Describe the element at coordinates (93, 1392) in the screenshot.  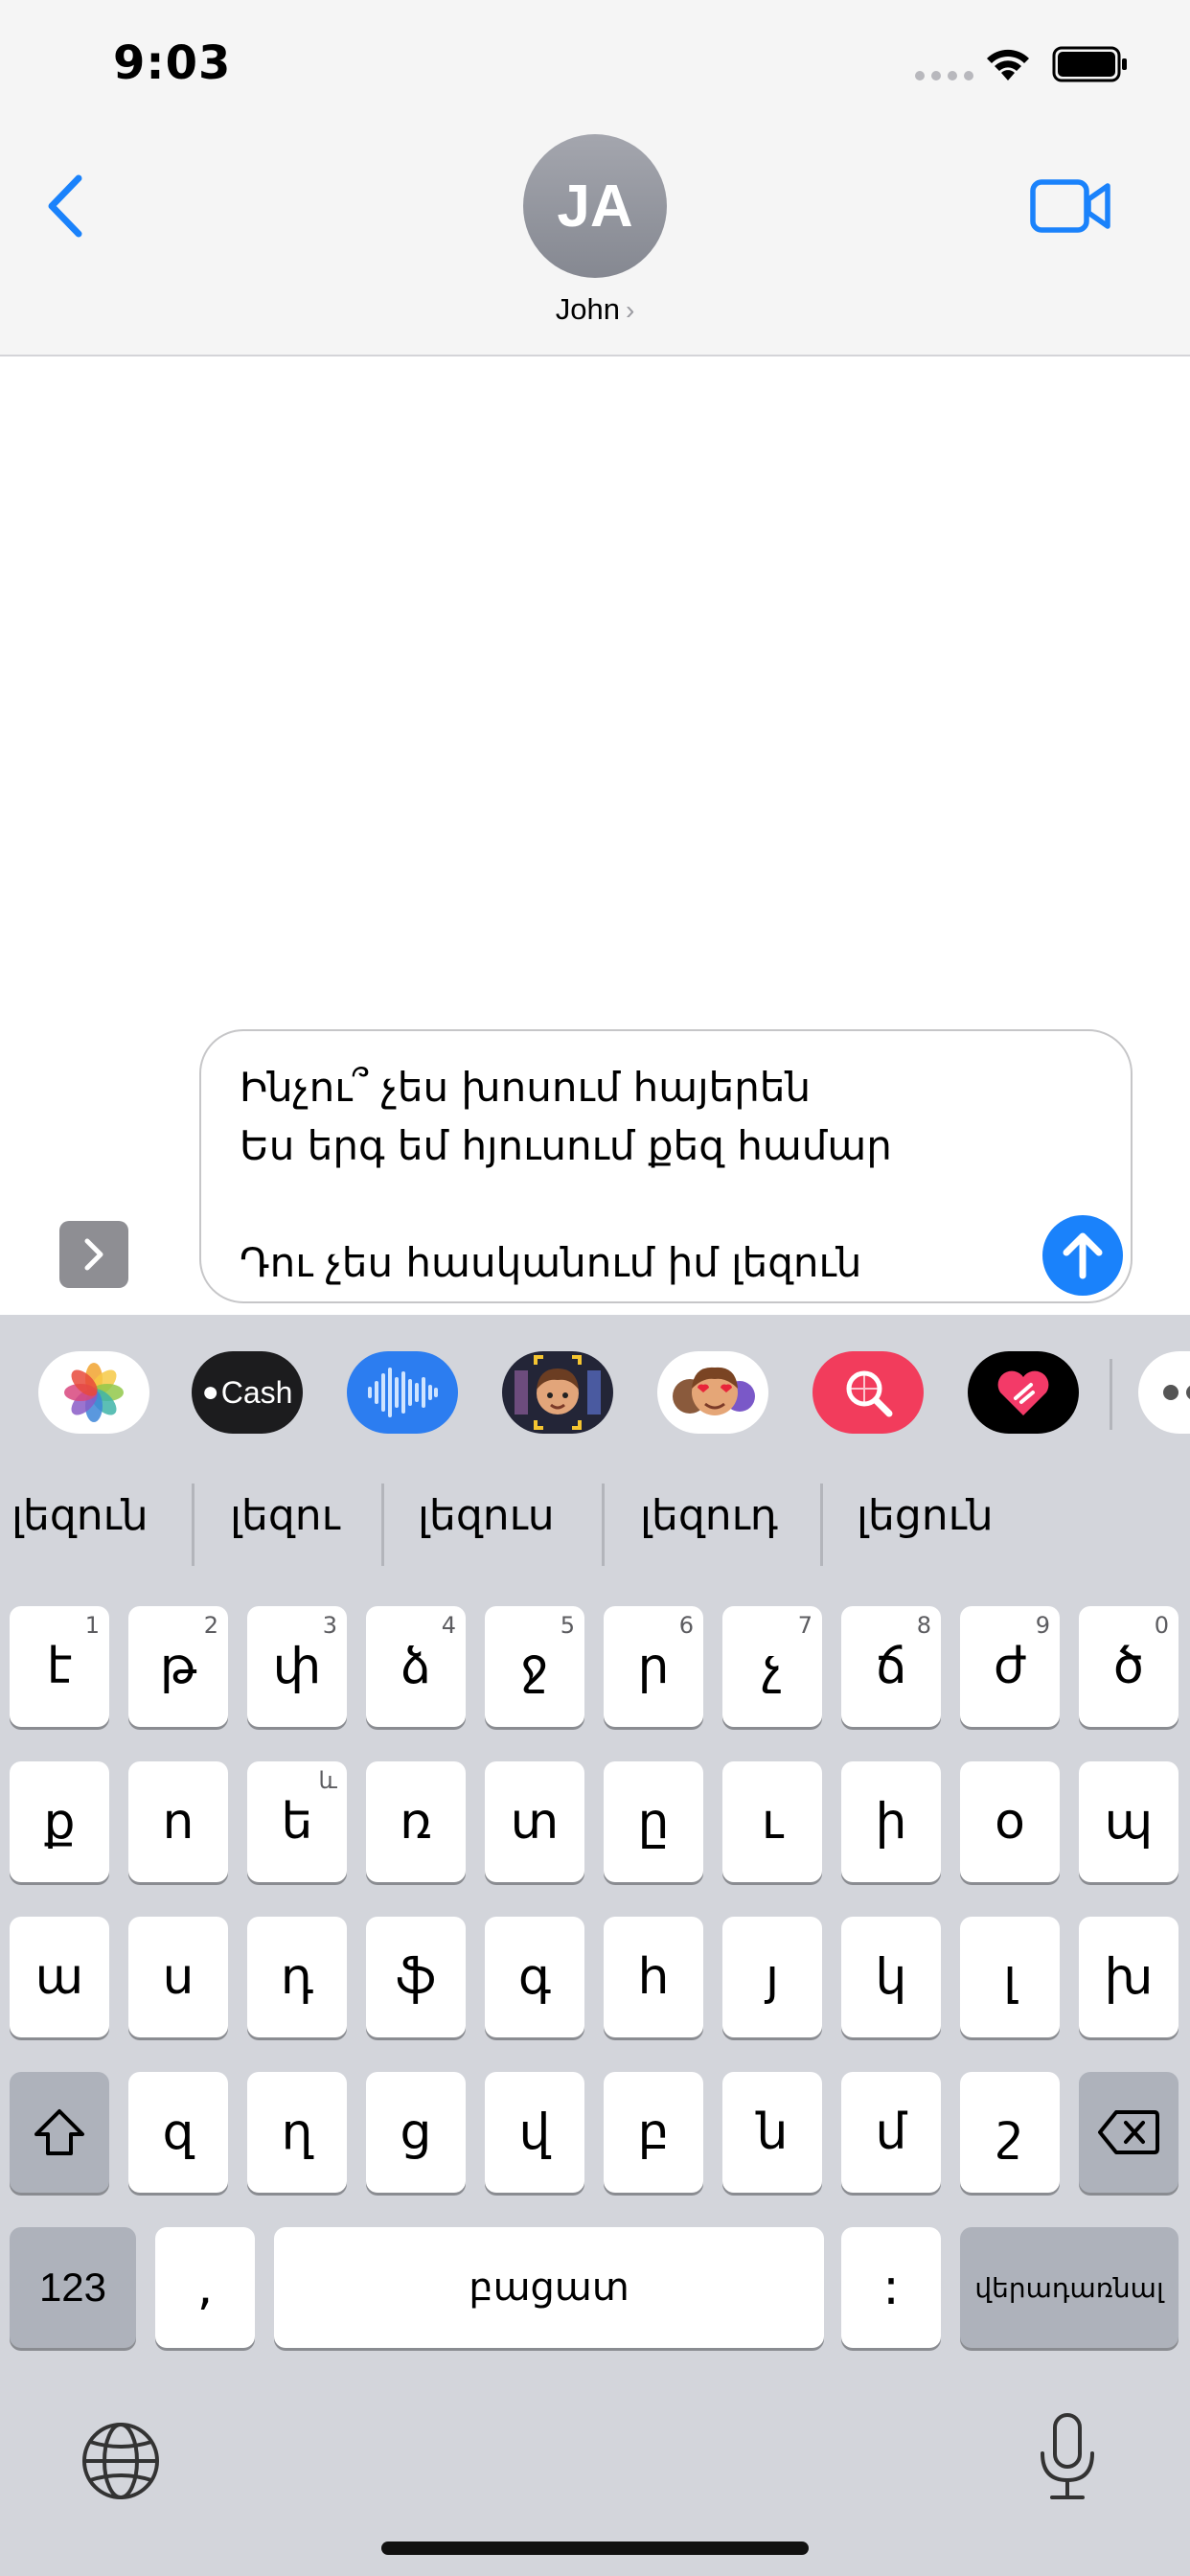
I see `photos-app-icon` at that location.